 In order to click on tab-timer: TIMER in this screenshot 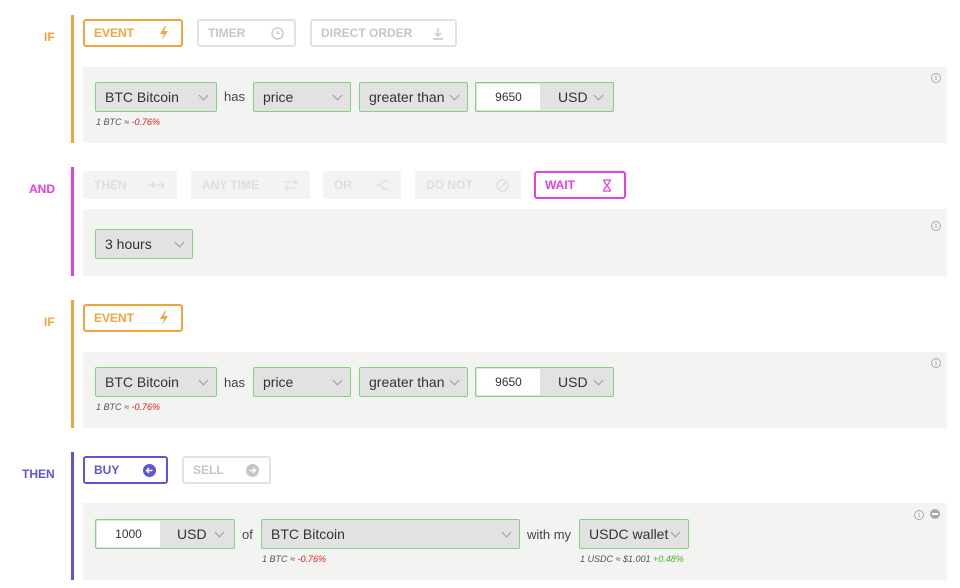, I will do `click(246, 33)`.